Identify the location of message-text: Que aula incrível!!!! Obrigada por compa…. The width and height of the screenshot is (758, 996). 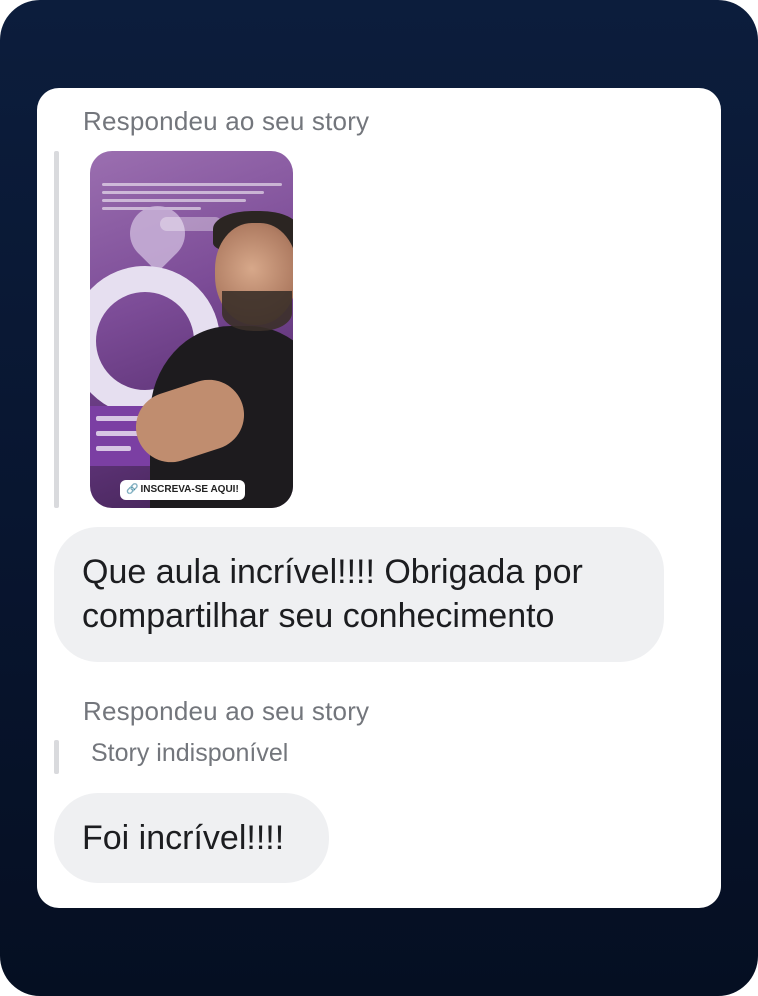
(332, 594).